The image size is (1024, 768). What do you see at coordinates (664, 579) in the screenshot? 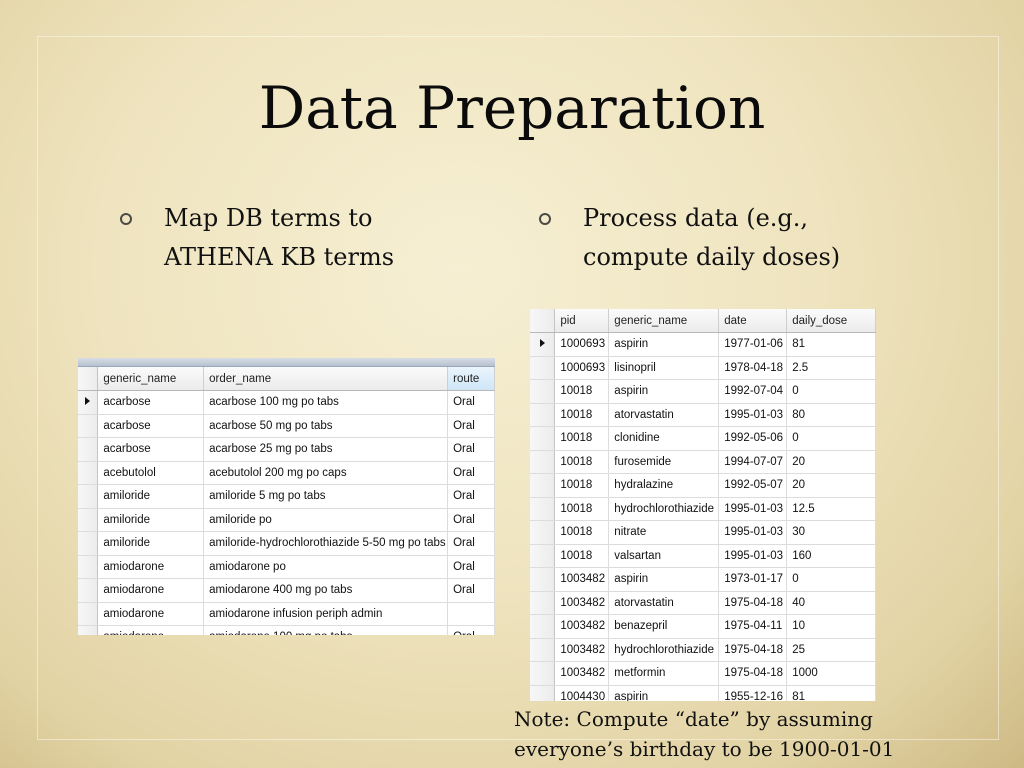
I see `table-cell: aspirin` at bounding box center [664, 579].